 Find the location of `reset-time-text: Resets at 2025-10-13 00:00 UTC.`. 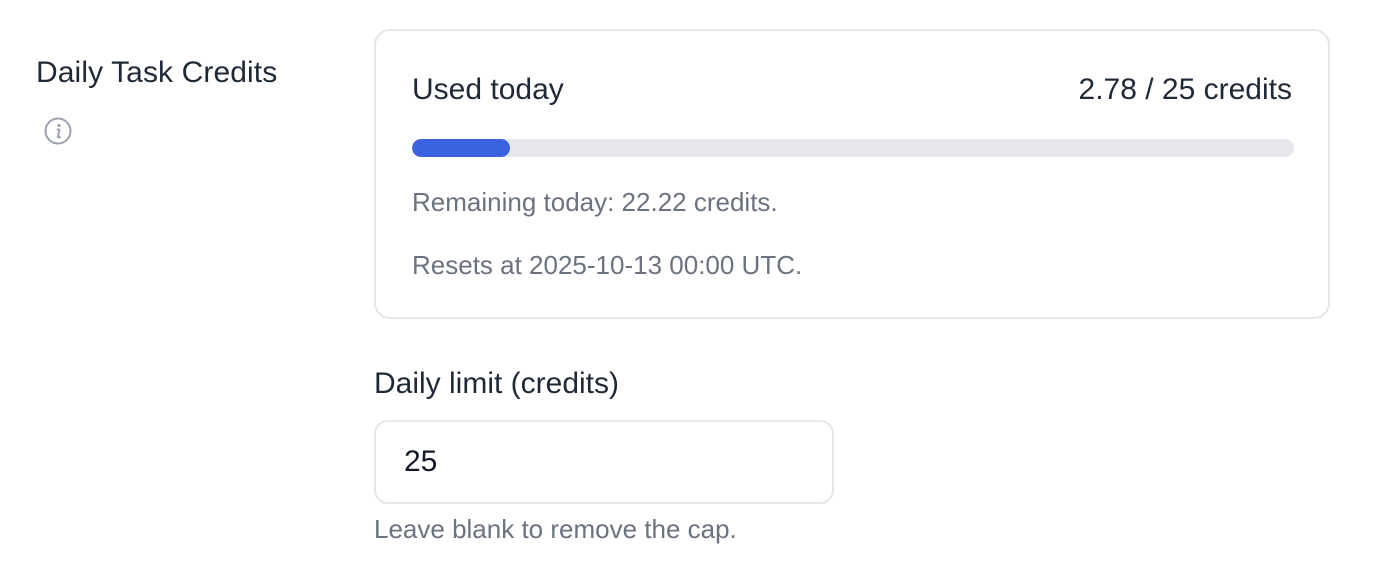

reset-time-text: Resets at 2025-10-13 00:00 UTC. is located at coordinates (607, 265).